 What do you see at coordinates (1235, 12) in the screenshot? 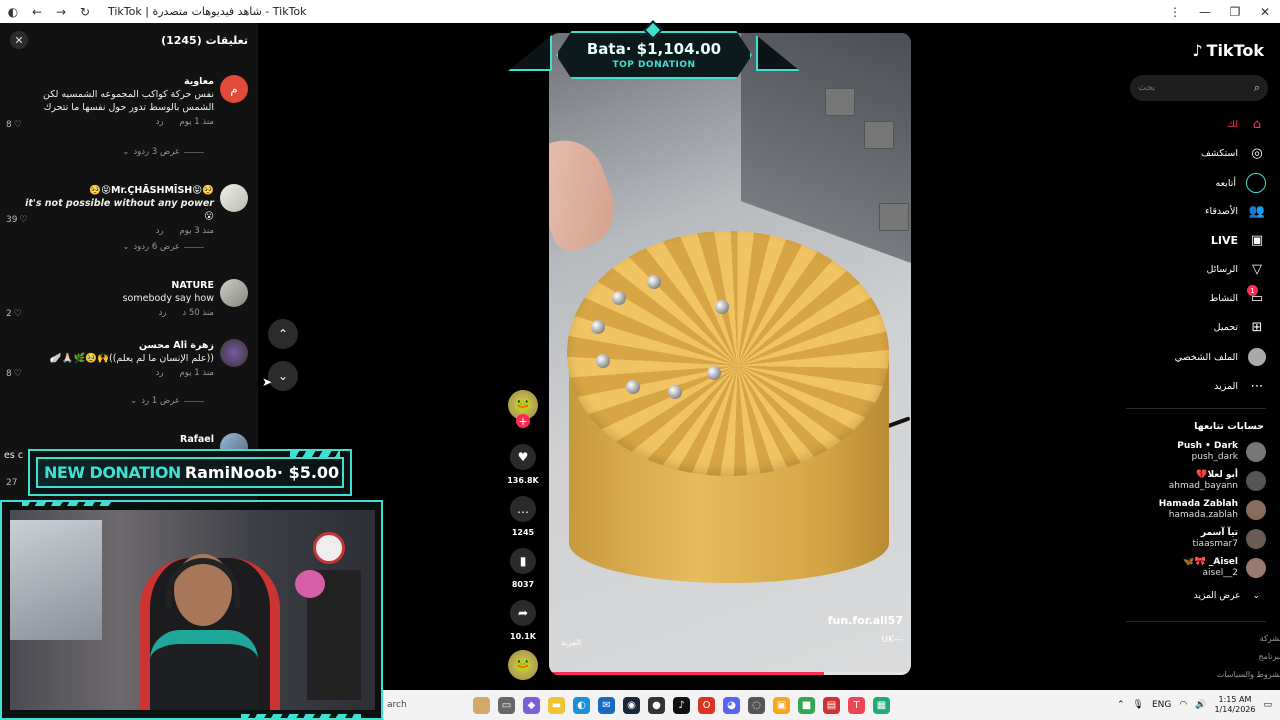
I see `restore-icon: ❐` at bounding box center [1235, 12].